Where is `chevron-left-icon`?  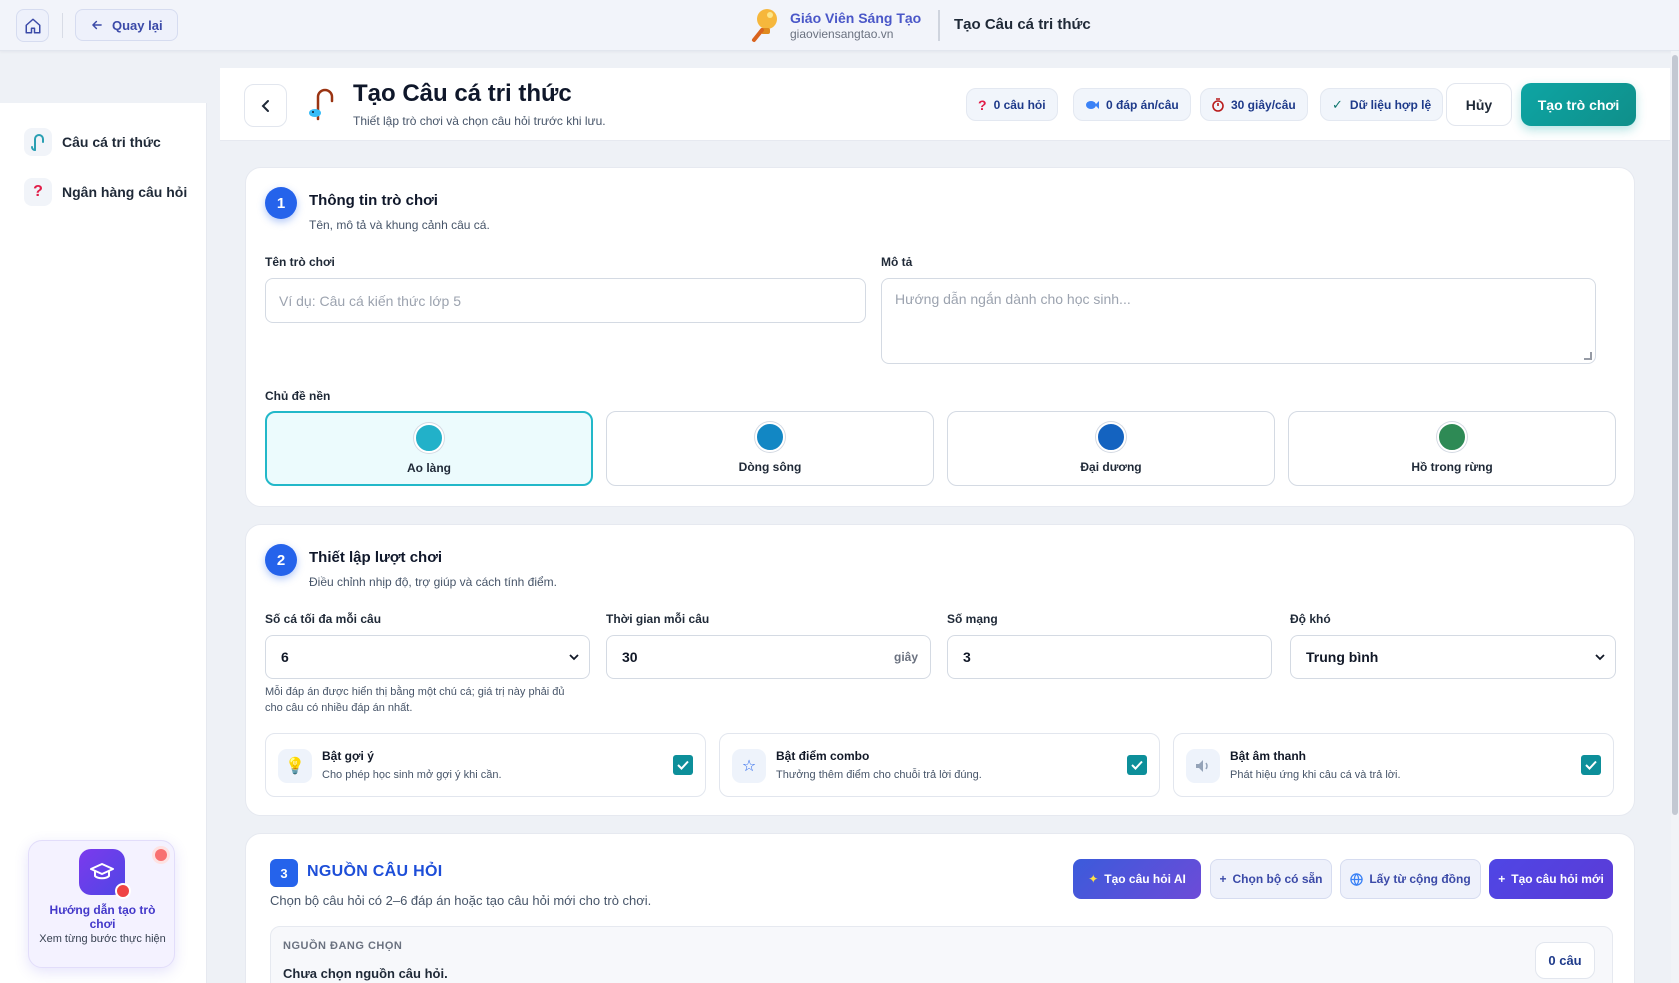 chevron-left-icon is located at coordinates (265, 105).